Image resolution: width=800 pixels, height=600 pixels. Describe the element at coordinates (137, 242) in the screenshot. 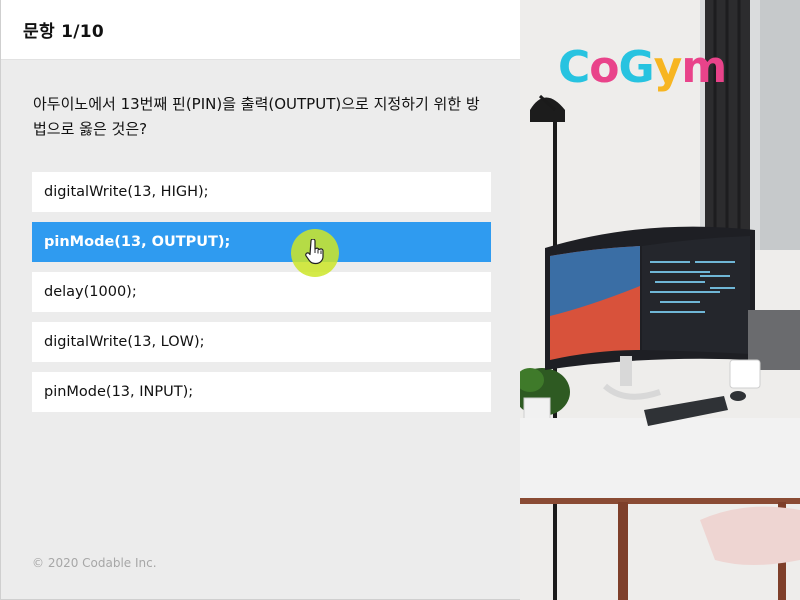

I see `choice-label: pinMode(13, OUTPUT);` at that location.